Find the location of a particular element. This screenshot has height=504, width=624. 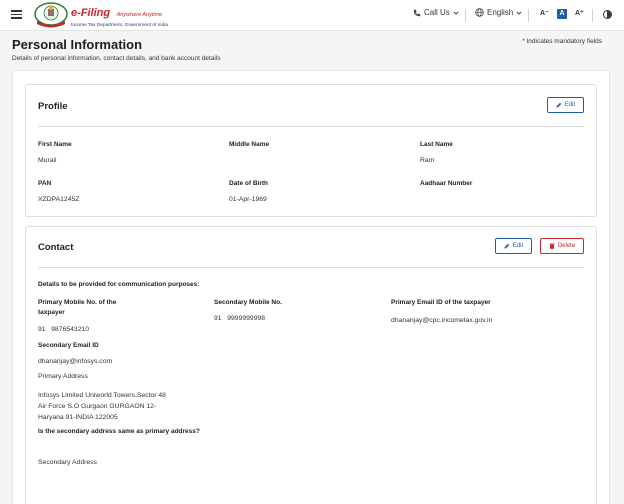

trash-icon is located at coordinates (552, 246).